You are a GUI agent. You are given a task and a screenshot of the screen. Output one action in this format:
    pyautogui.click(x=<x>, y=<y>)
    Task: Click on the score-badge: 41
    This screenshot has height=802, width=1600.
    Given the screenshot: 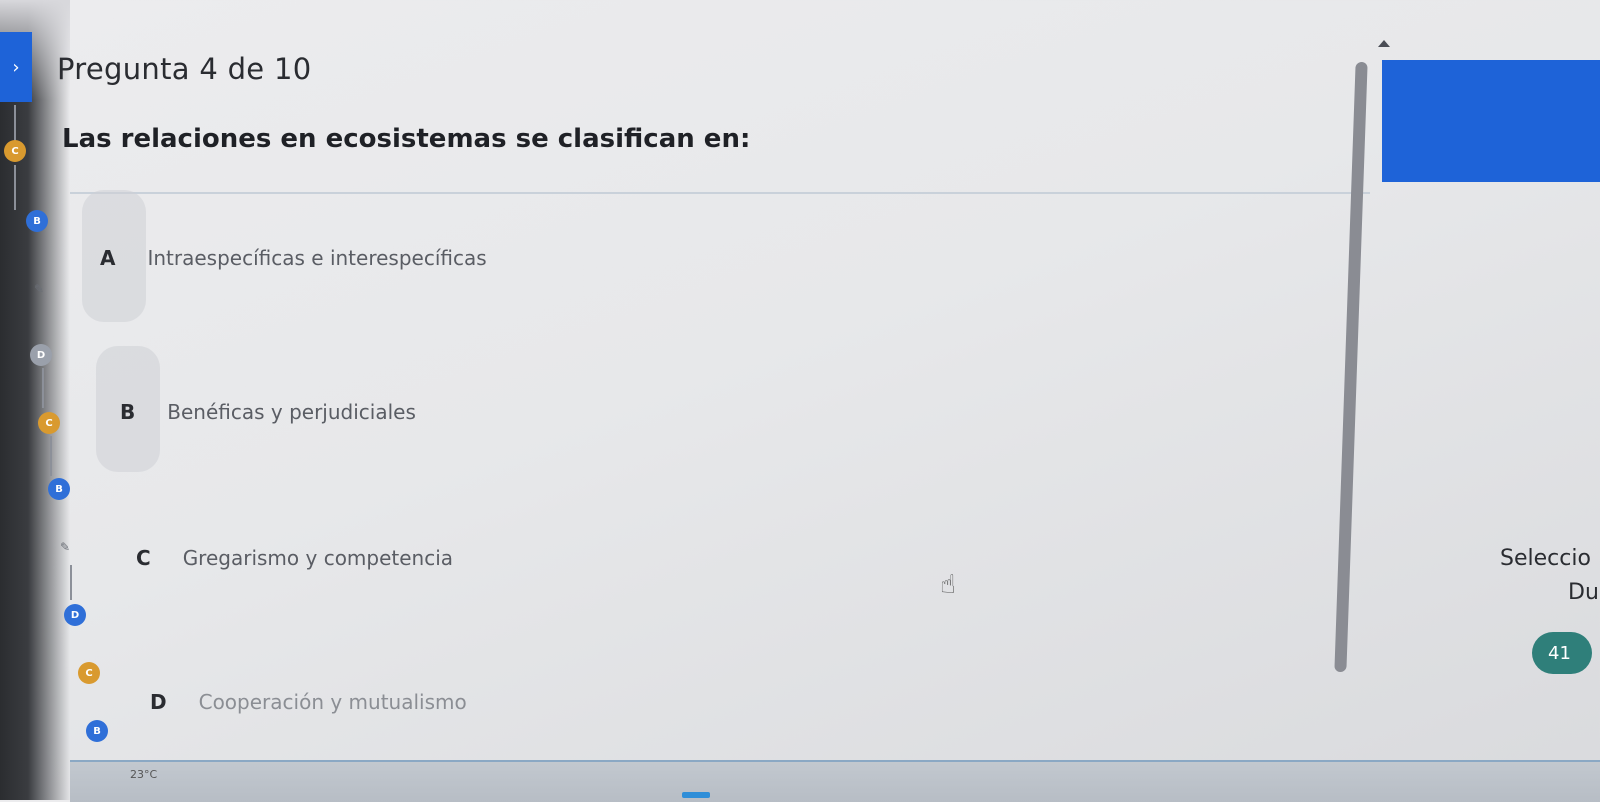 What is the action you would take?
    pyautogui.click(x=1562, y=653)
    